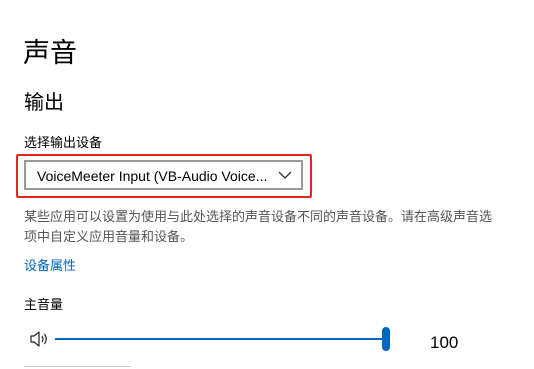 Image resolution: width=534 pixels, height=369 pixels. I want to click on speaker-icon, so click(39, 339).